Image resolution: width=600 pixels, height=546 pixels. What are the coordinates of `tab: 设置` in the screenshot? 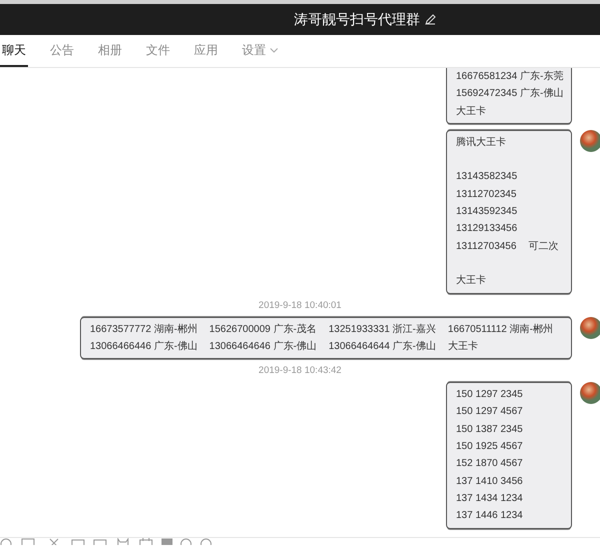 It's located at (260, 51).